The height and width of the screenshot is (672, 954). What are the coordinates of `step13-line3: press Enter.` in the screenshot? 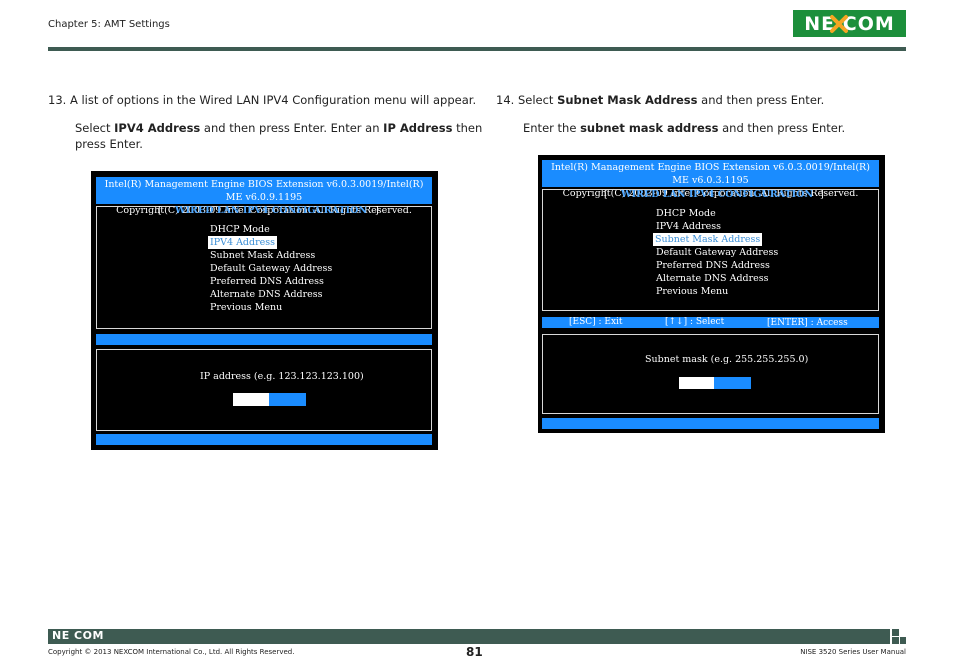 It's located at (109, 144).